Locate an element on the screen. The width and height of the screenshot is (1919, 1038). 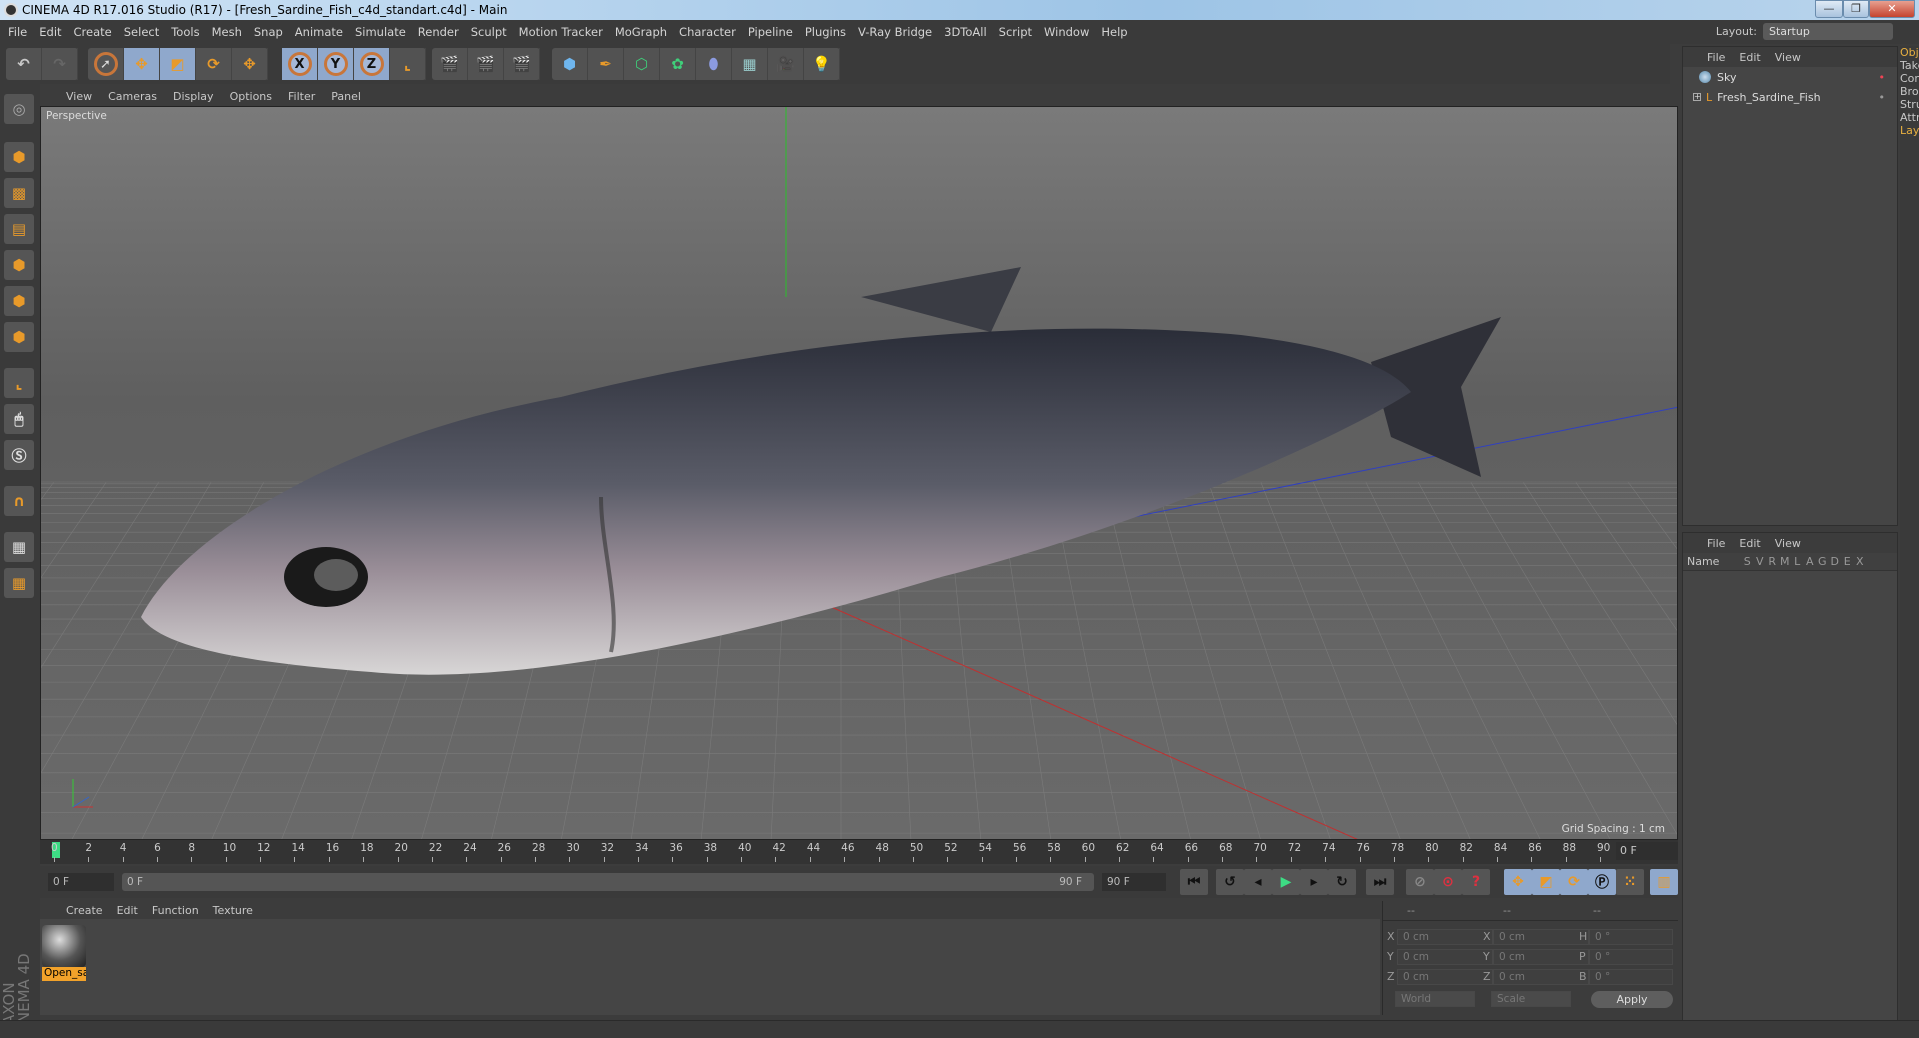
menu-3dtoall: 3DToAll is located at coordinates (965, 32).